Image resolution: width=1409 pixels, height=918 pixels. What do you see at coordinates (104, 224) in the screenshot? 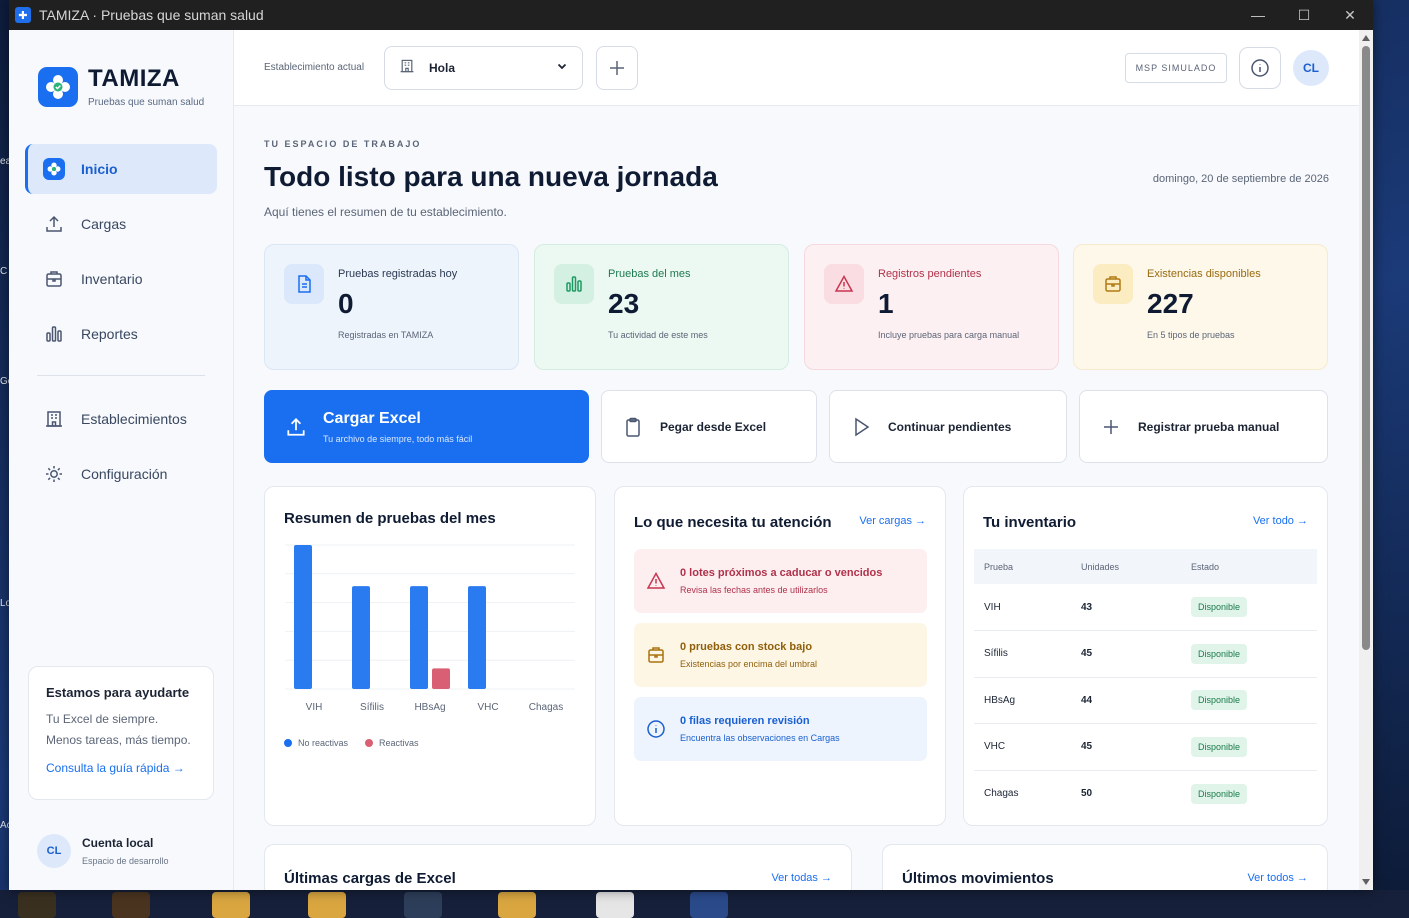
I see `sidebar-item-label: Cargas` at bounding box center [104, 224].